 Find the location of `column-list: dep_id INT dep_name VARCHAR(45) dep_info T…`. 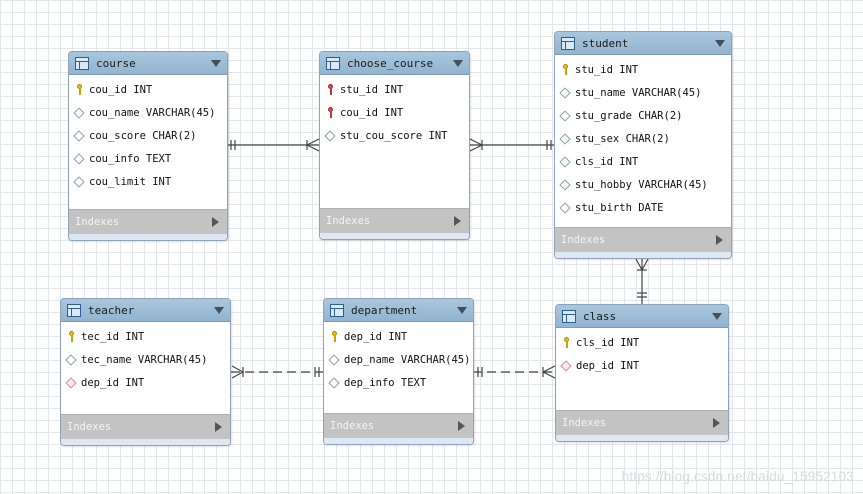

column-list: dep_id INT dep_name VARCHAR(45) dep_info T… is located at coordinates (398, 367).